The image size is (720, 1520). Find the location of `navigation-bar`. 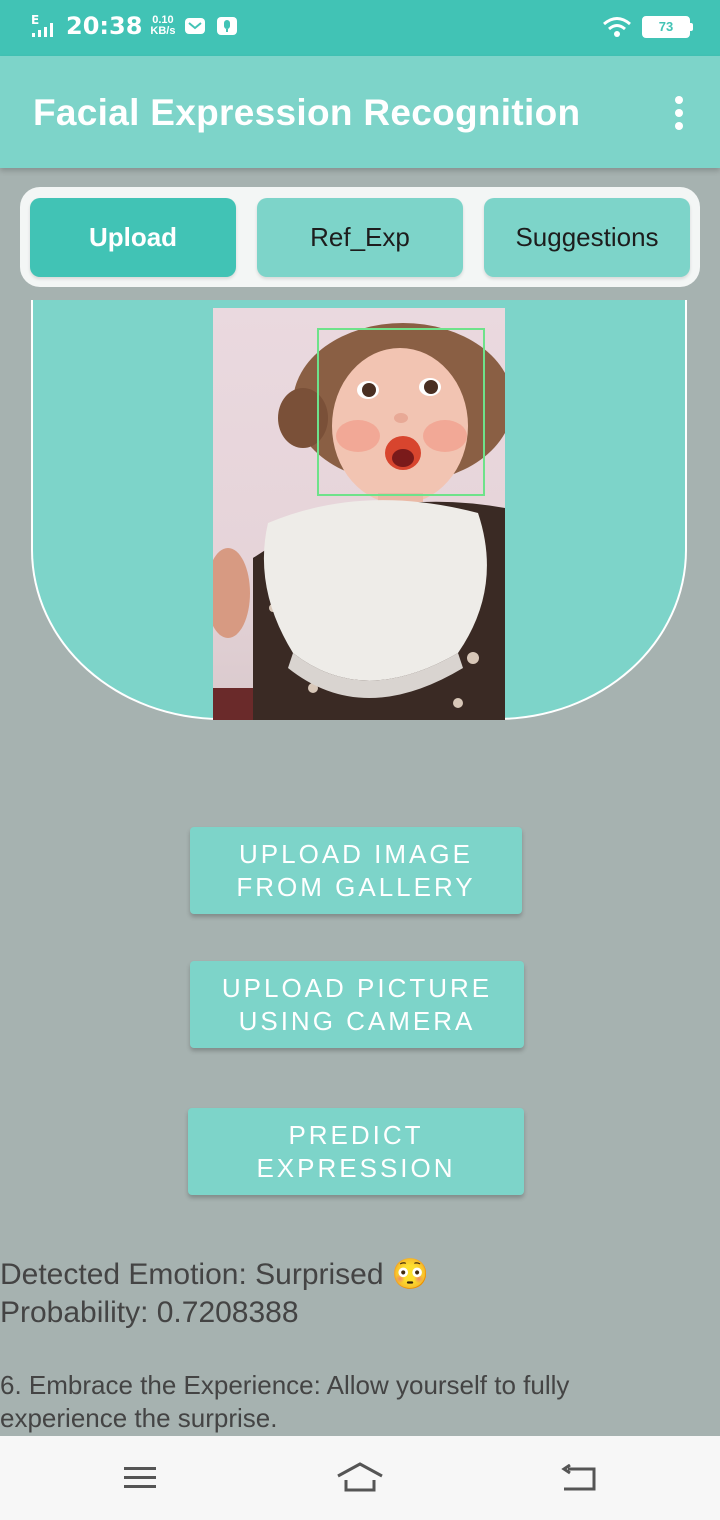

navigation-bar is located at coordinates (360, 1478).